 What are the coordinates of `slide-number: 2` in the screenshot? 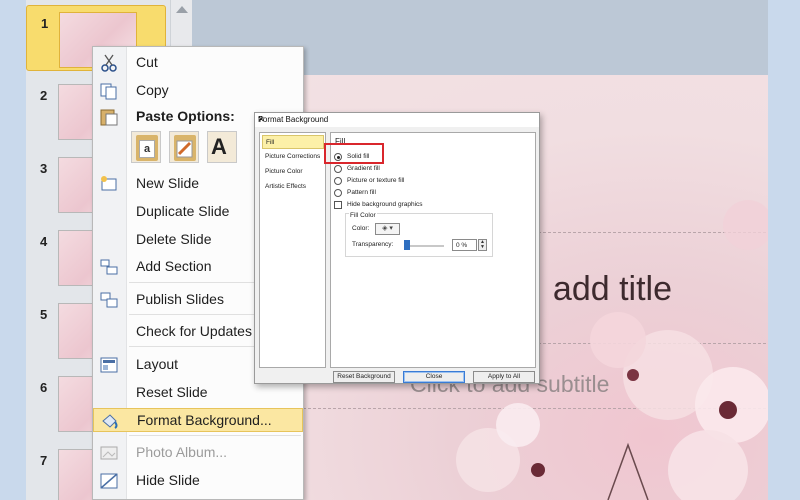 It's located at (44, 95).